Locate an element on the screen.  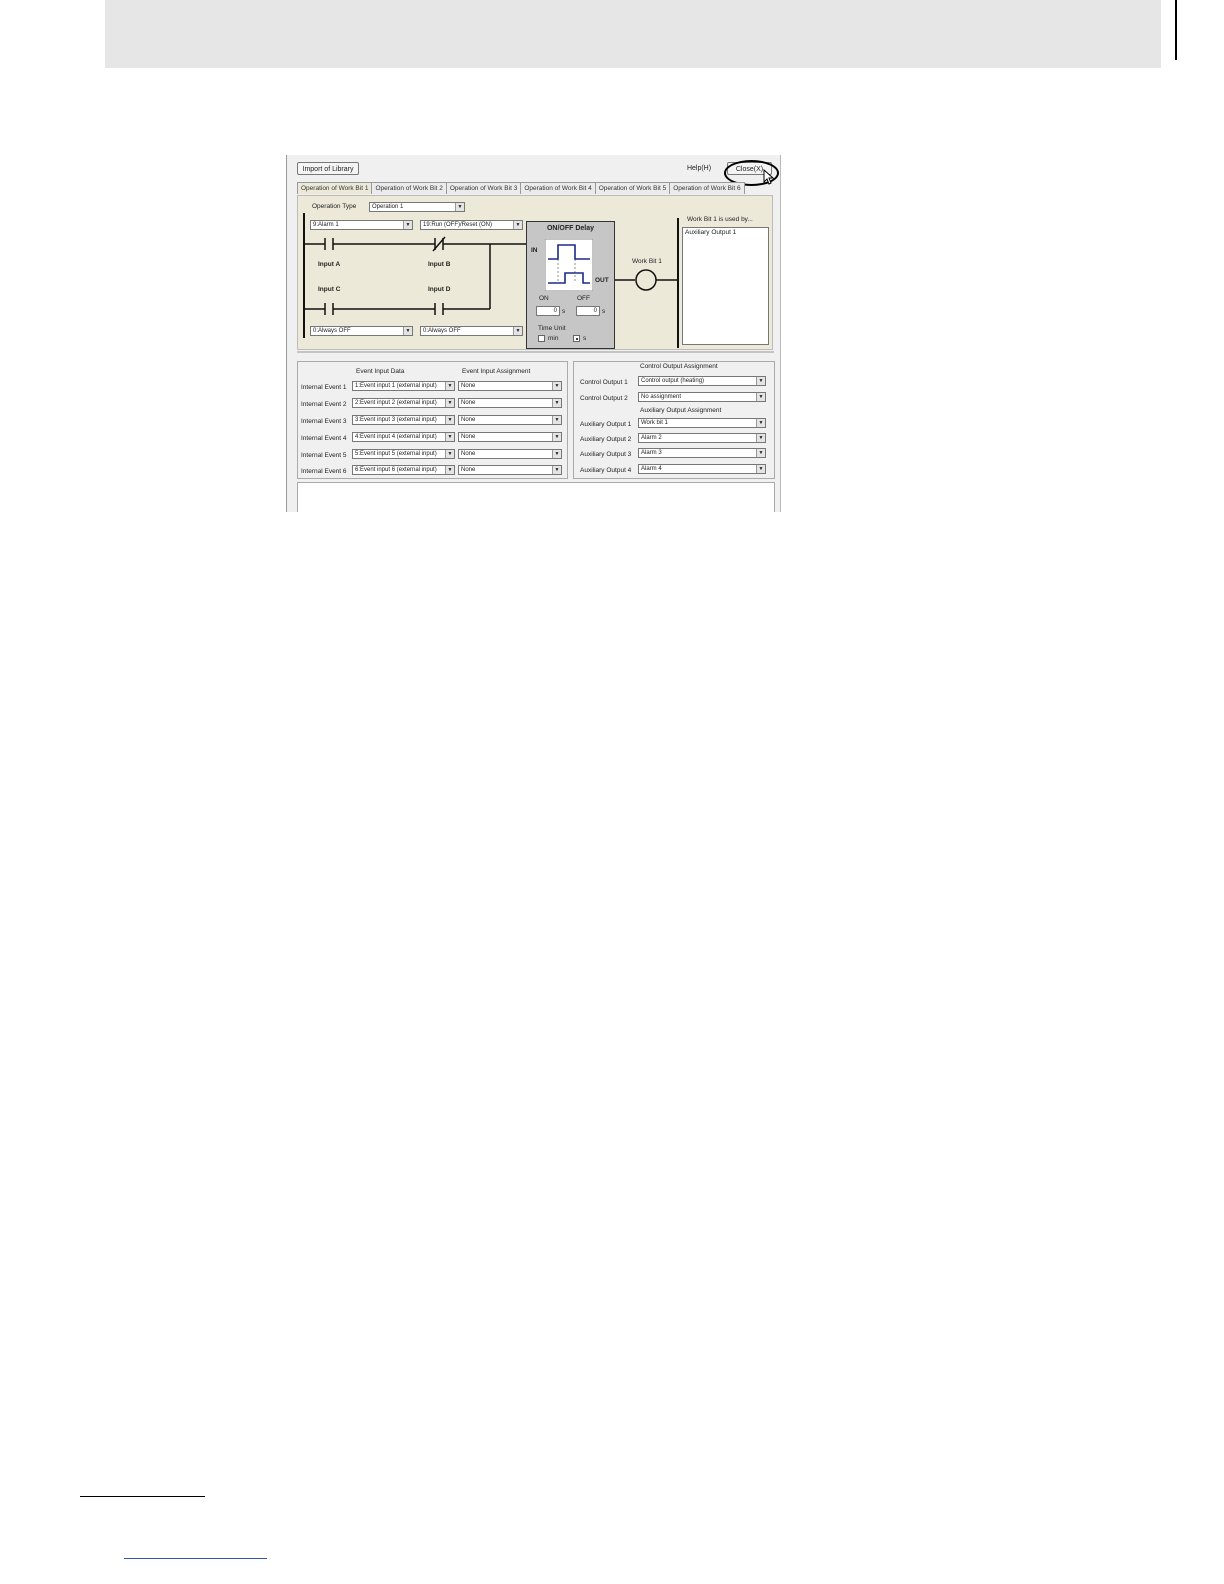
input-b-label: Input B is located at coordinates (439, 264).